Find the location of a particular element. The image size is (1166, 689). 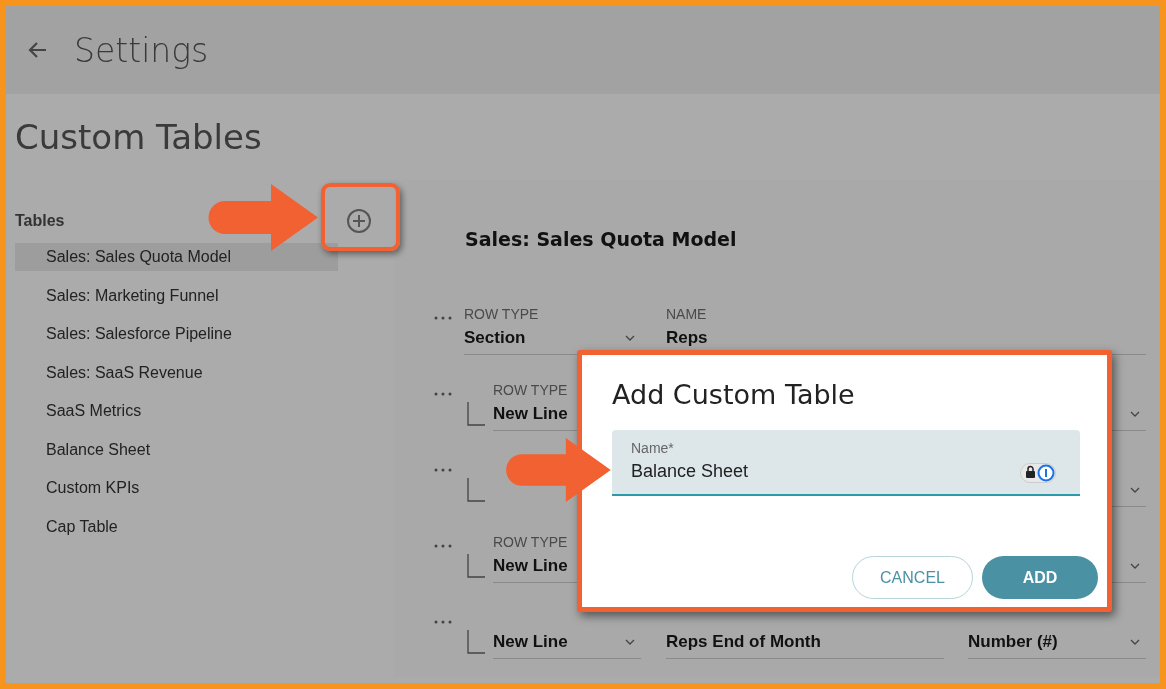

add-button: ADD is located at coordinates (1040, 577).